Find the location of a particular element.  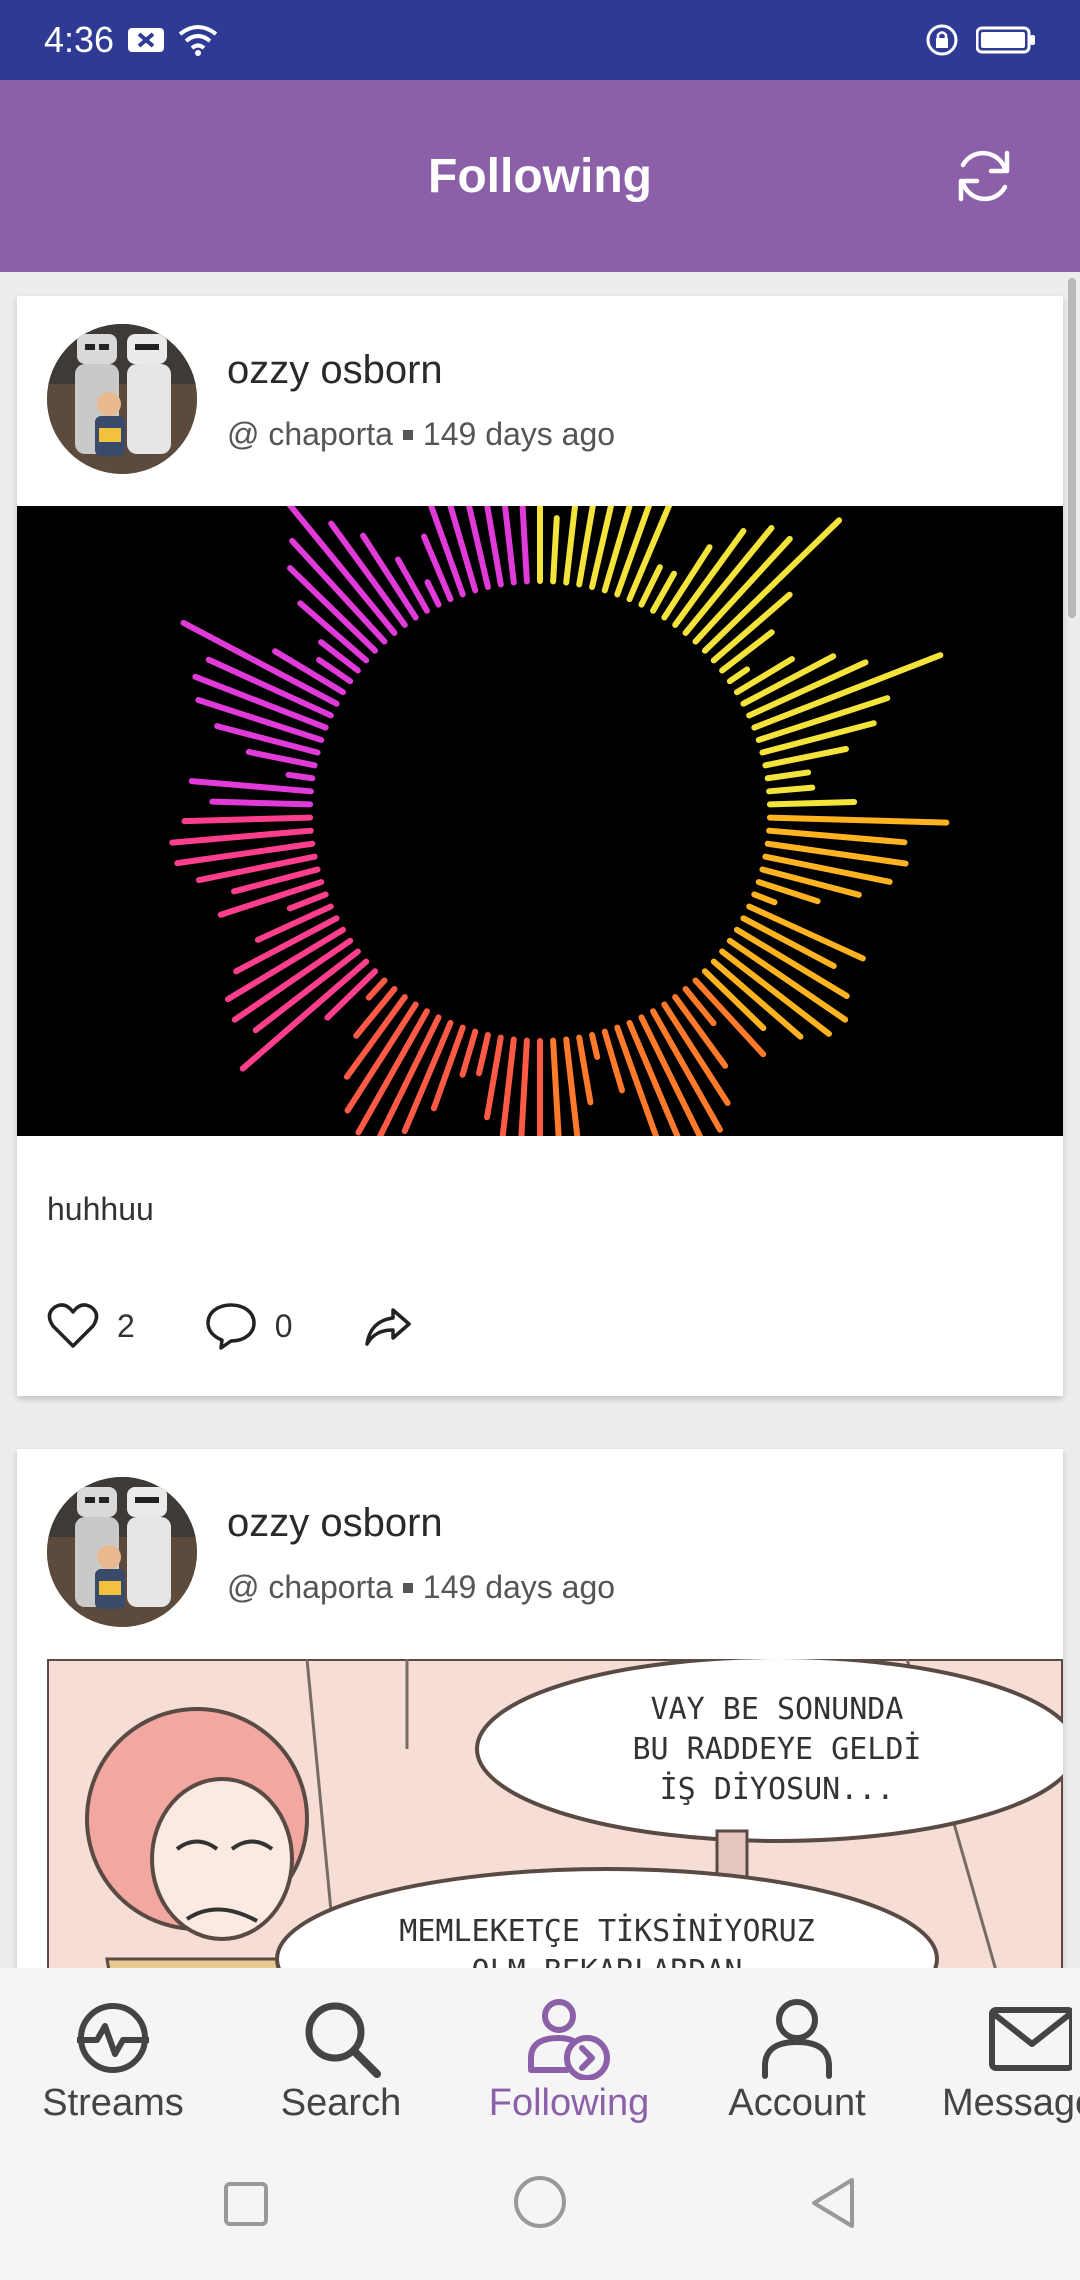

nav-following: Following is located at coordinates (569, 2060).